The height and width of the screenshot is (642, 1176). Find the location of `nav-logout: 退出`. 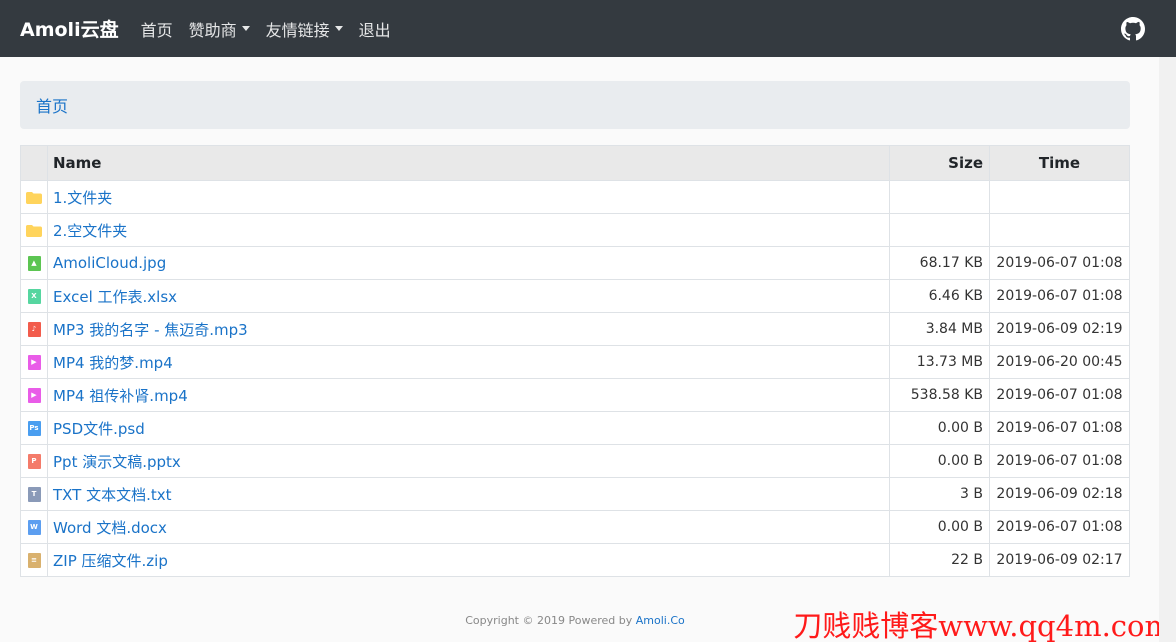

nav-logout: 退出 is located at coordinates (375, 29).